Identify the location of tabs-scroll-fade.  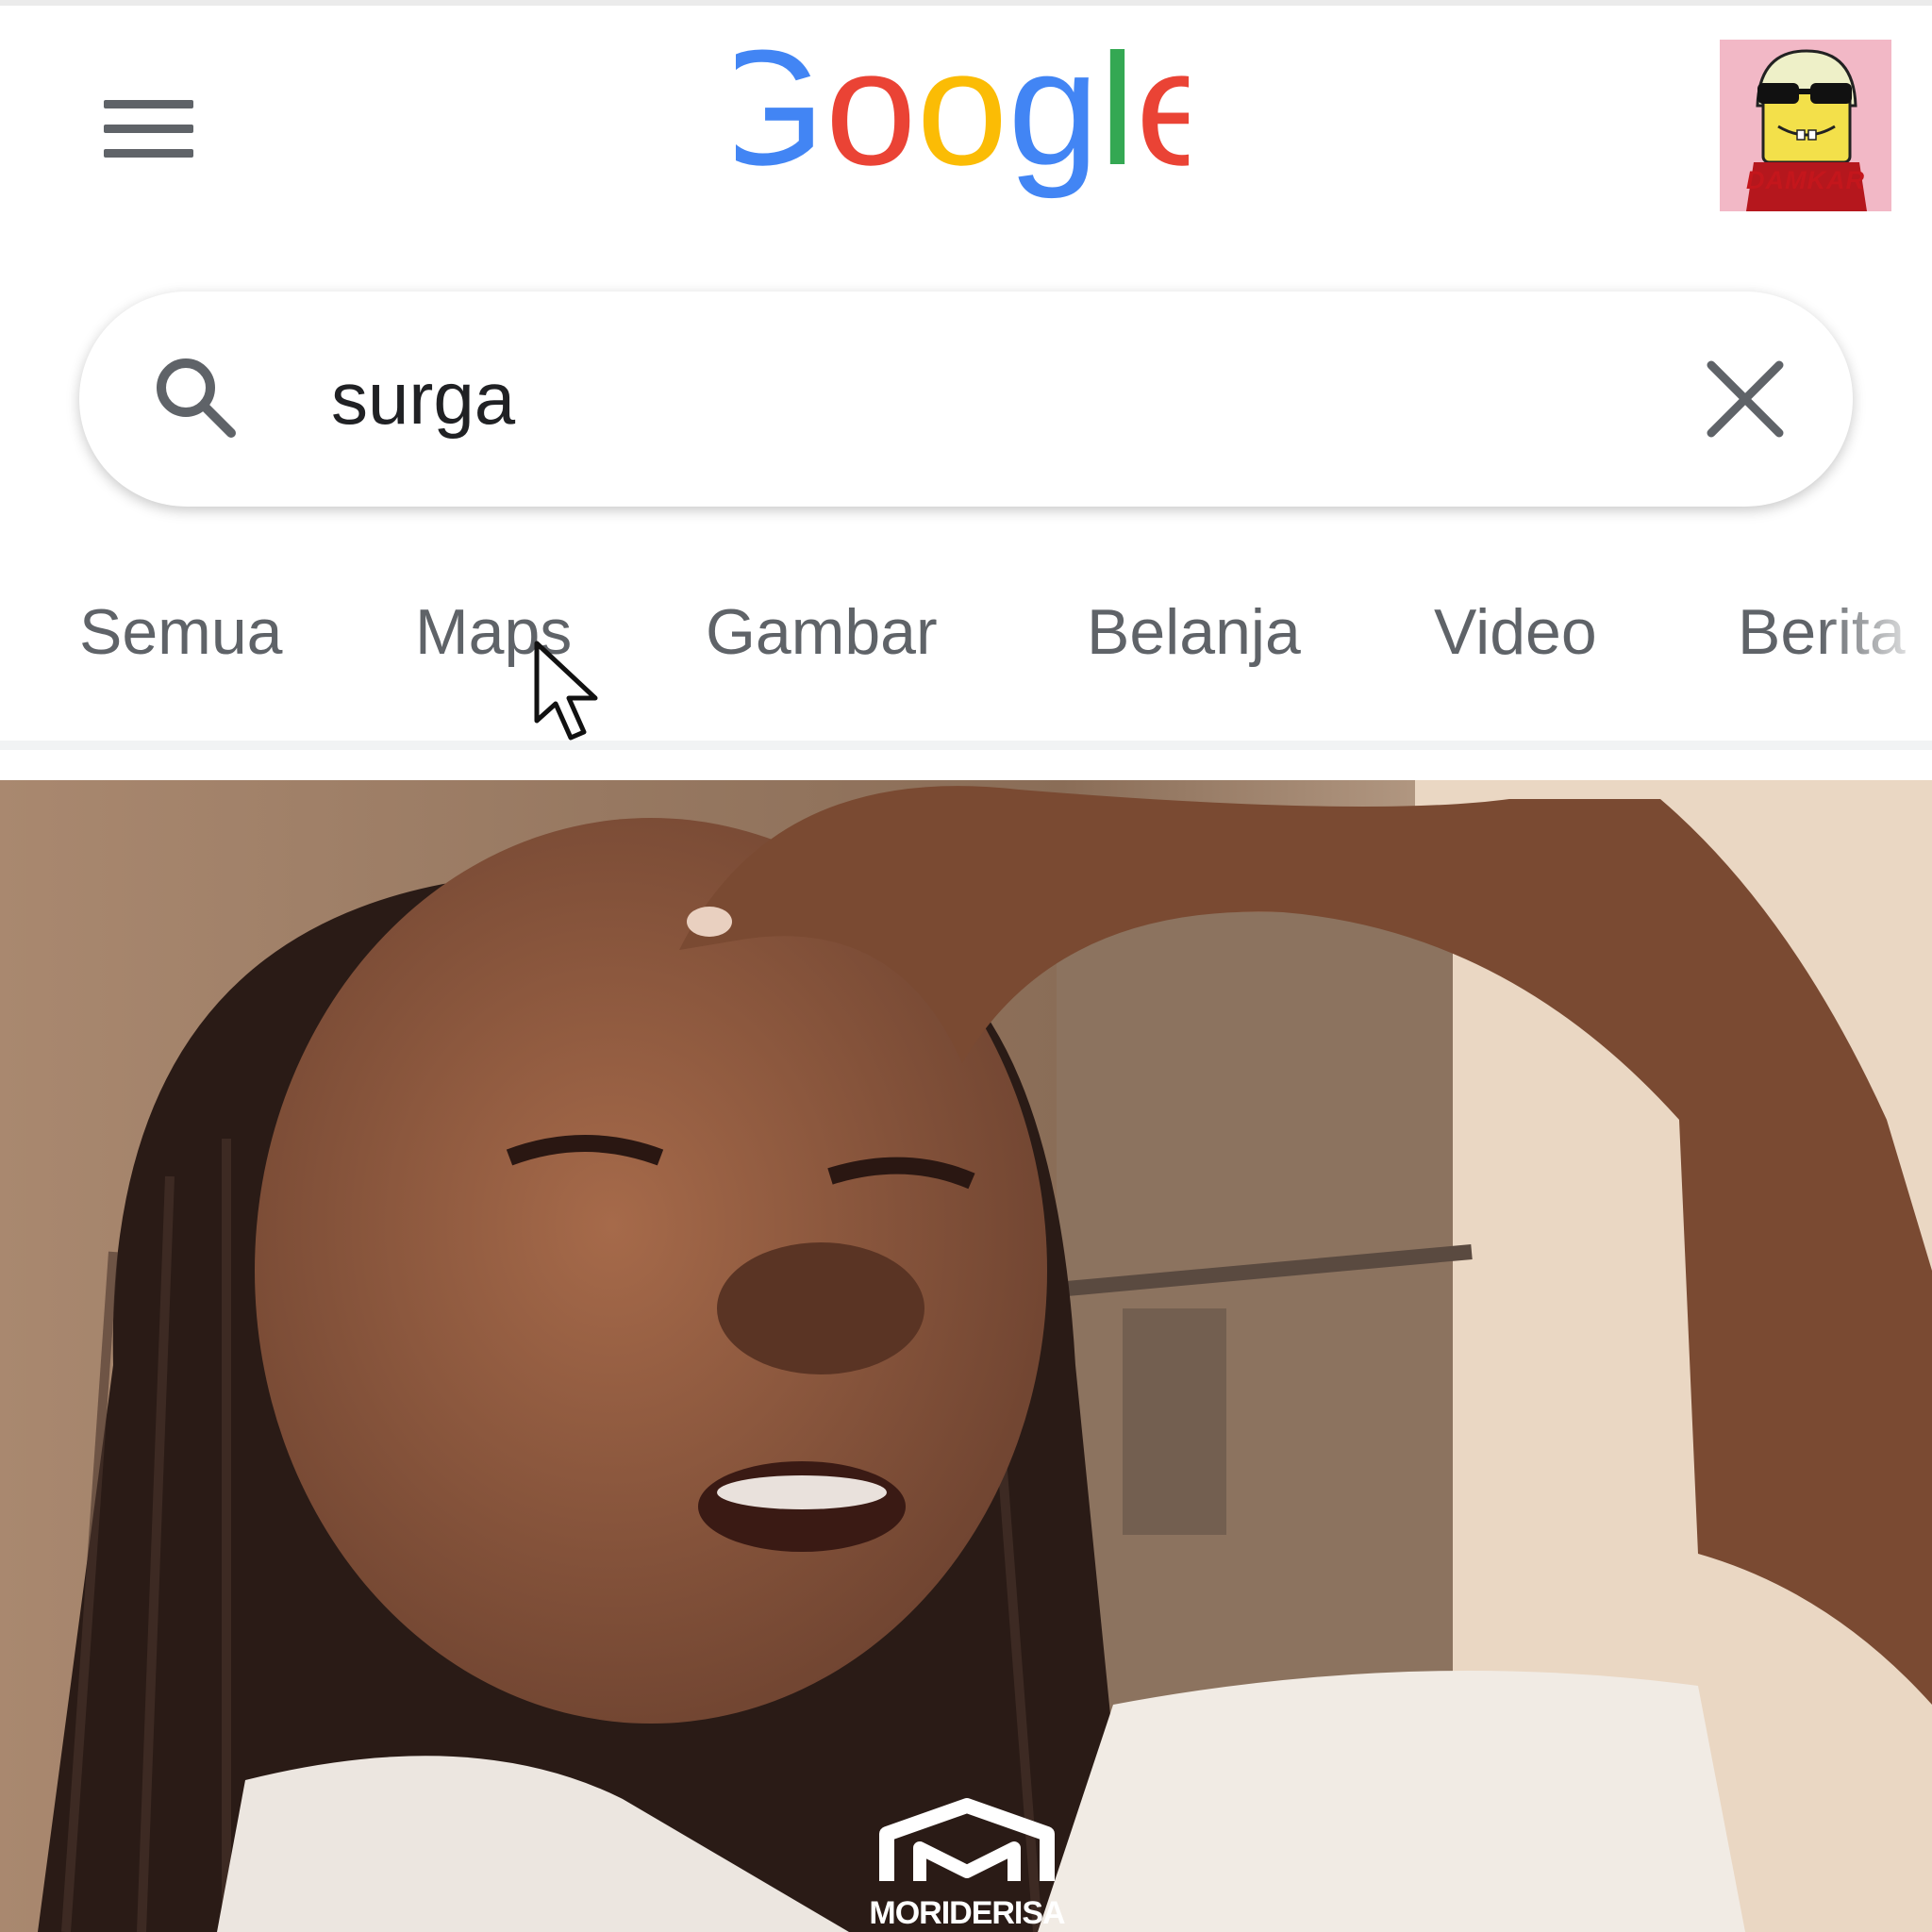
(1876, 632).